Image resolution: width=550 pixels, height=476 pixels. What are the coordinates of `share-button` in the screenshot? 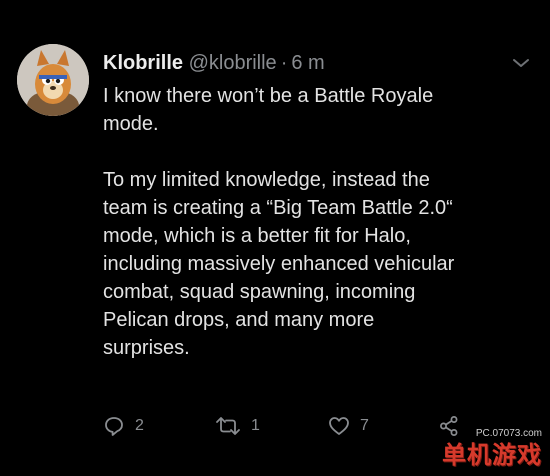 It's located at (449, 426).